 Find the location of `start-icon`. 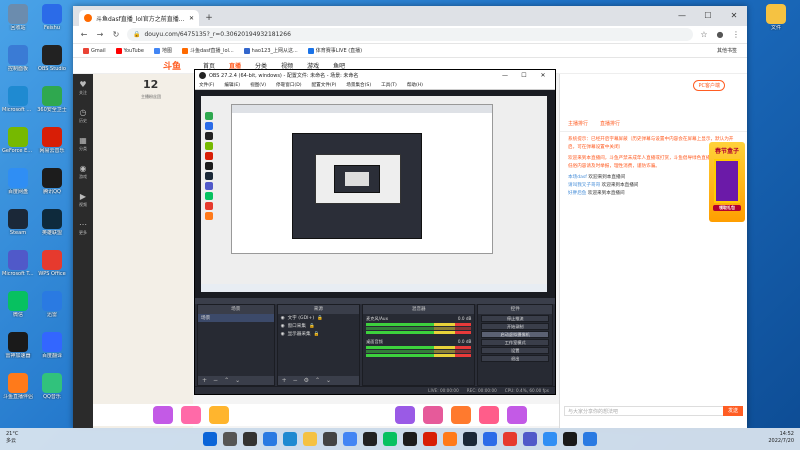

start-icon is located at coordinates (210, 439).